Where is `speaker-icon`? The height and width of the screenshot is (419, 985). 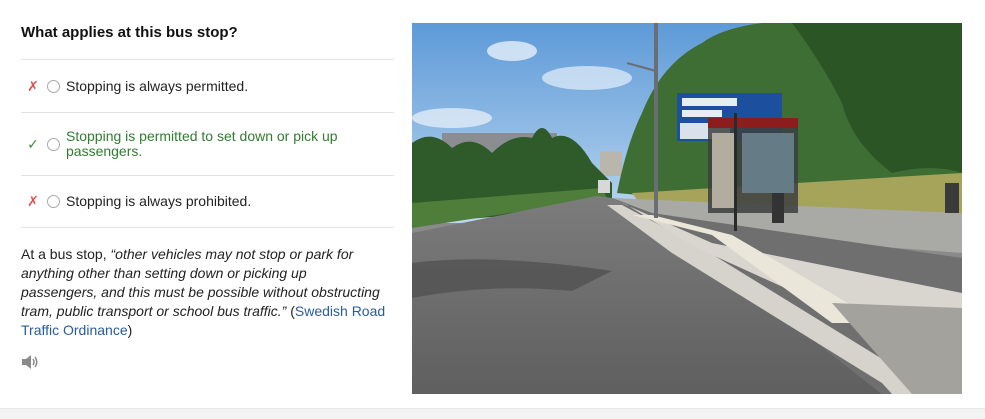 speaker-icon is located at coordinates (30, 362).